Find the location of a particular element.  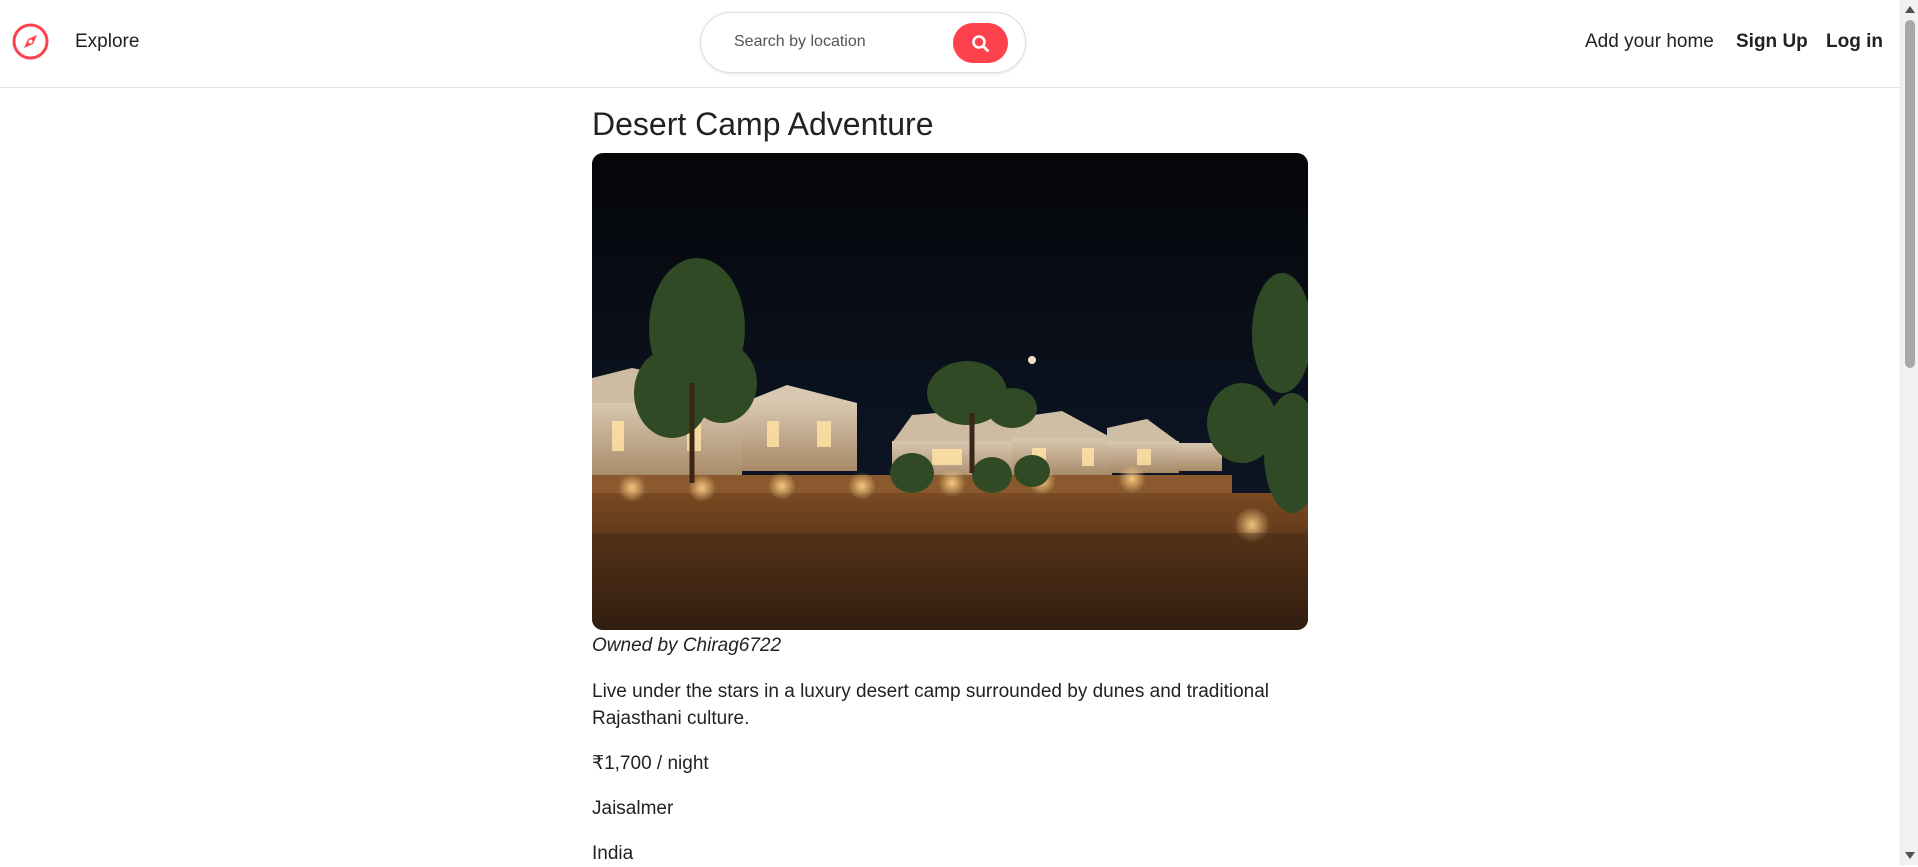

scroll-down-arrow-icon is located at coordinates (1910, 855).